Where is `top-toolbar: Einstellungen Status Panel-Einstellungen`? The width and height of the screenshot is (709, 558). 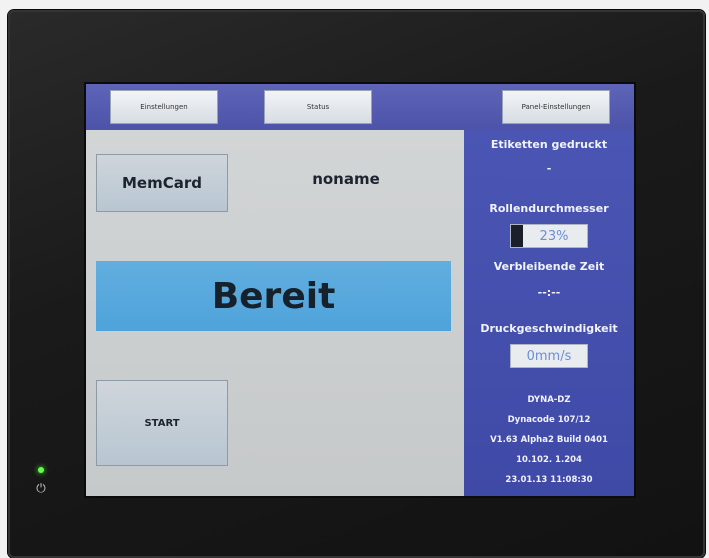 top-toolbar: Einstellungen Status Panel-Einstellungen is located at coordinates (360, 107).